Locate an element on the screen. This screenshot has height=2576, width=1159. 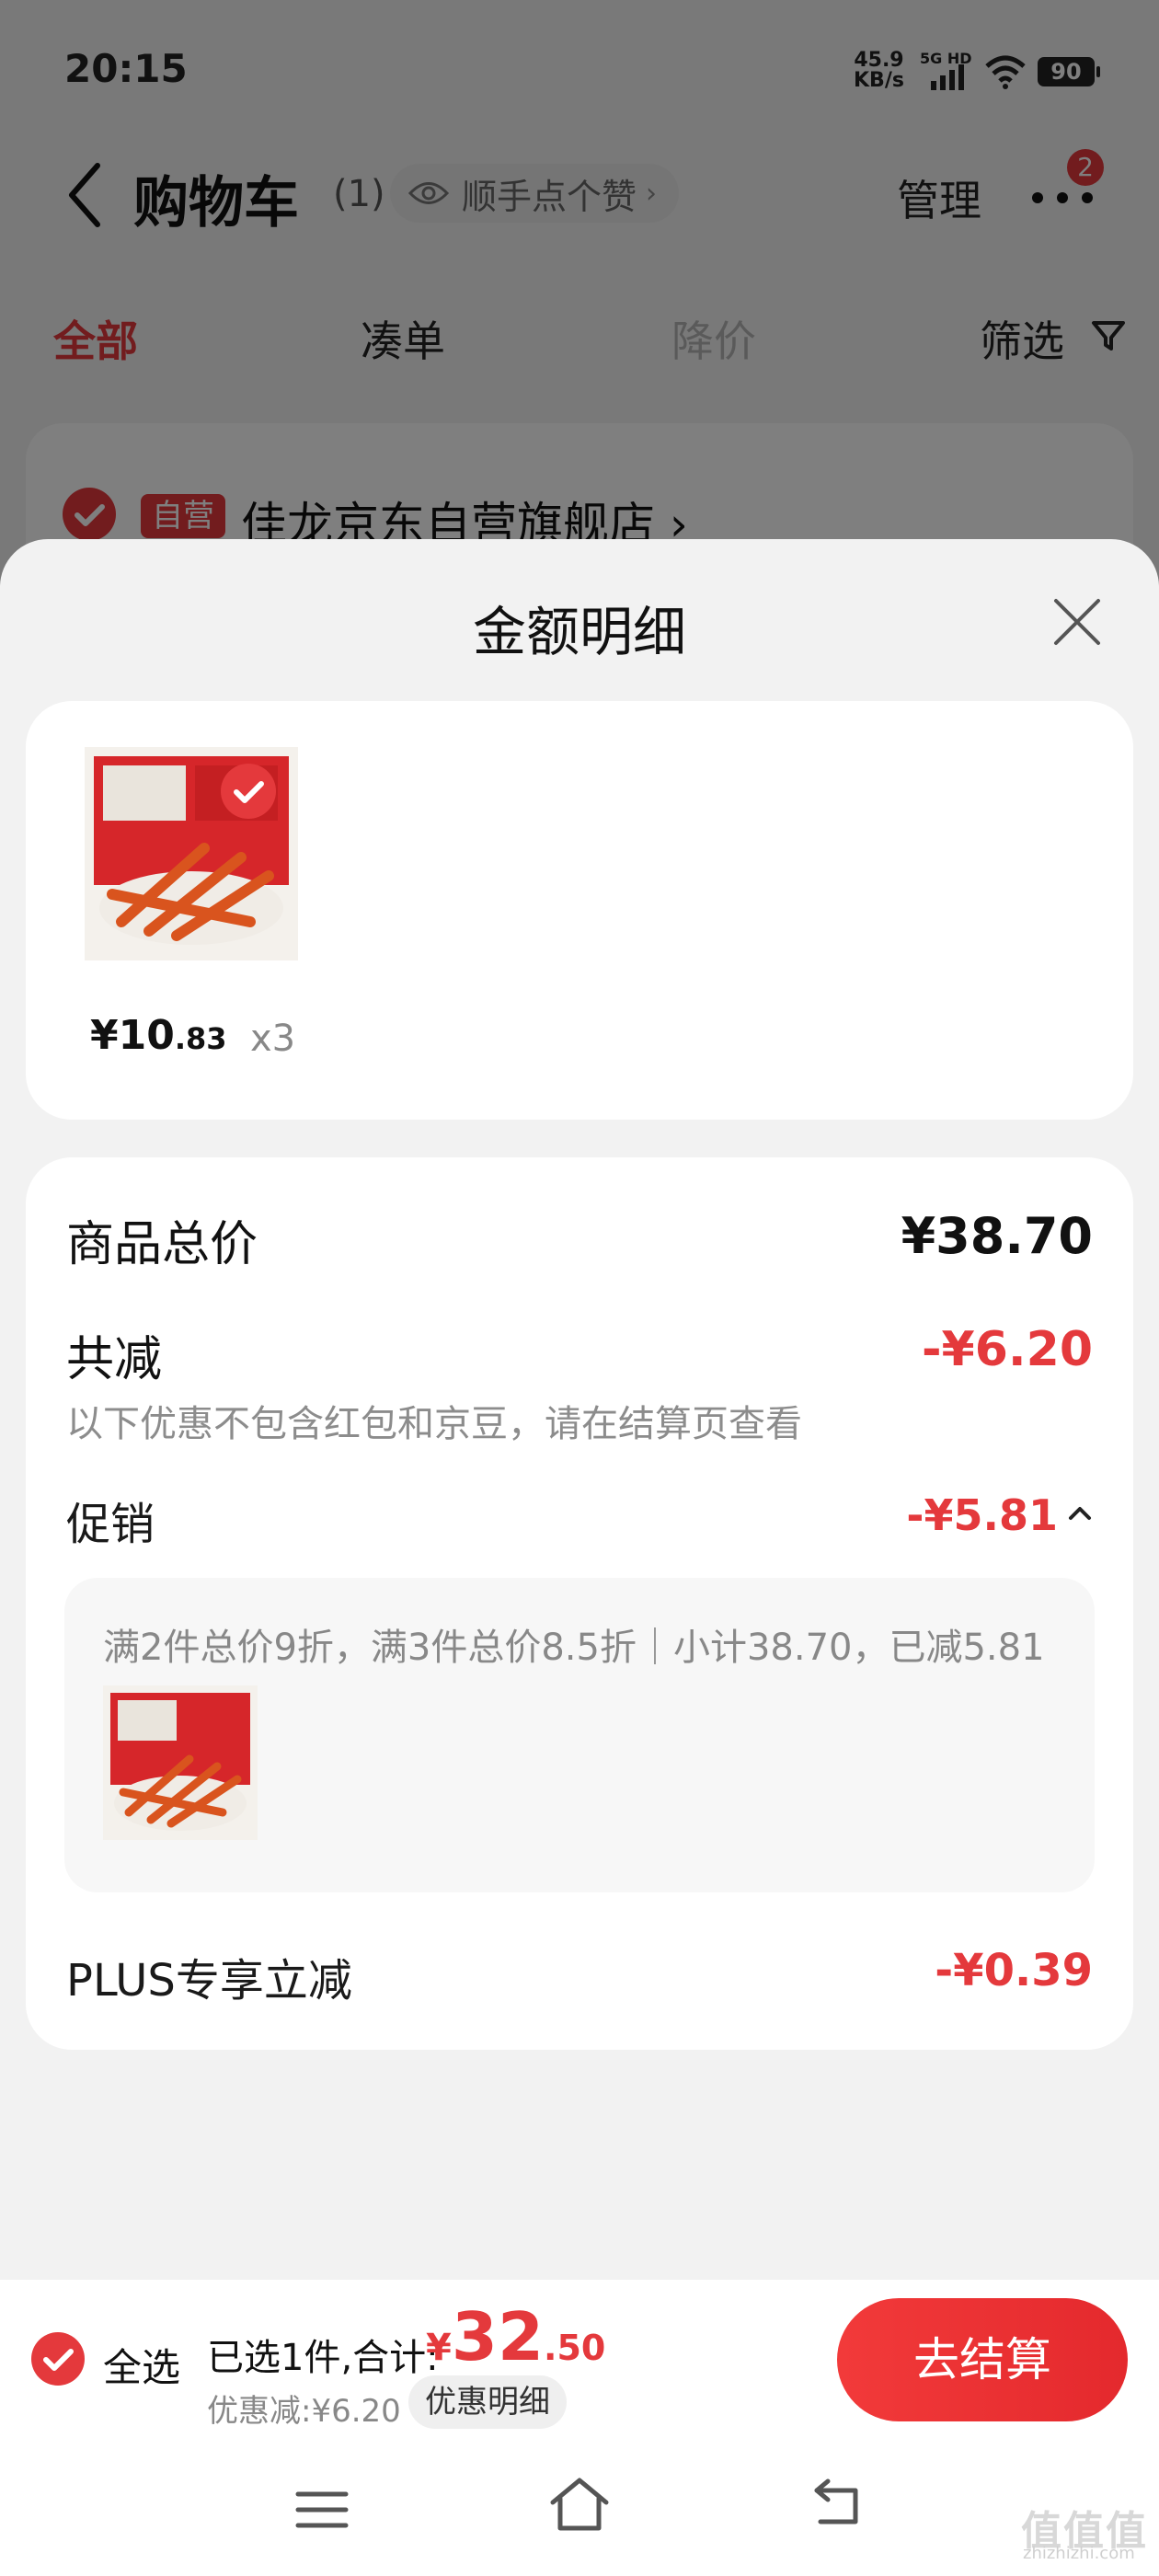
plus-discount-label: PLUS专享立减 is located at coordinates (209, 1981).